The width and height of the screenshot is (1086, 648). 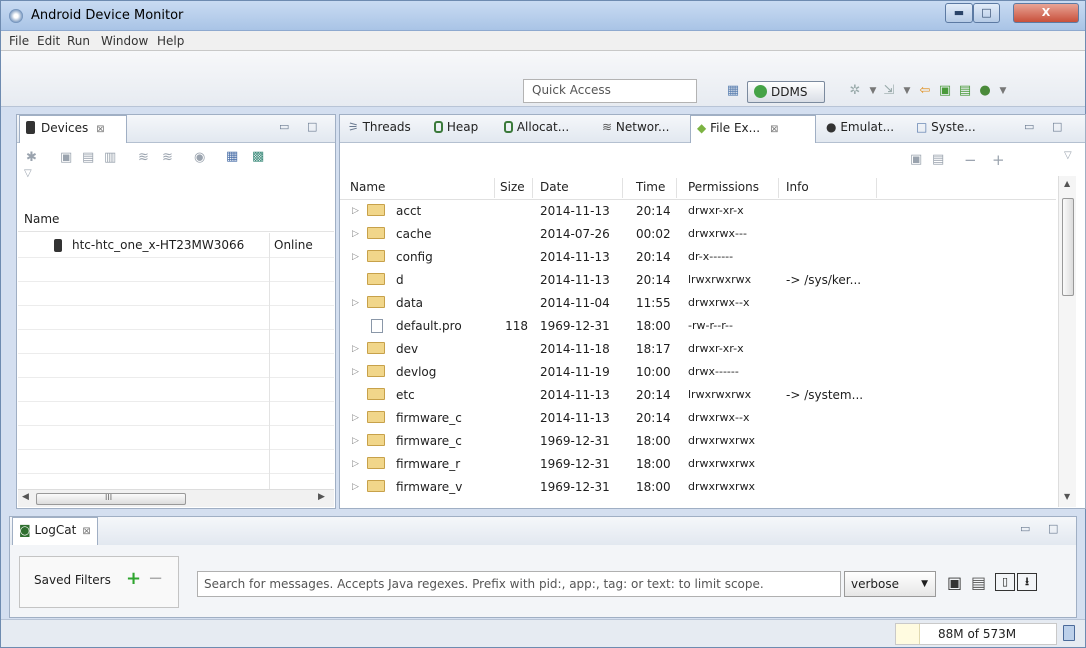 I want to click on scroll-lock-icon: ⭳, so click(x=1027, y=582).